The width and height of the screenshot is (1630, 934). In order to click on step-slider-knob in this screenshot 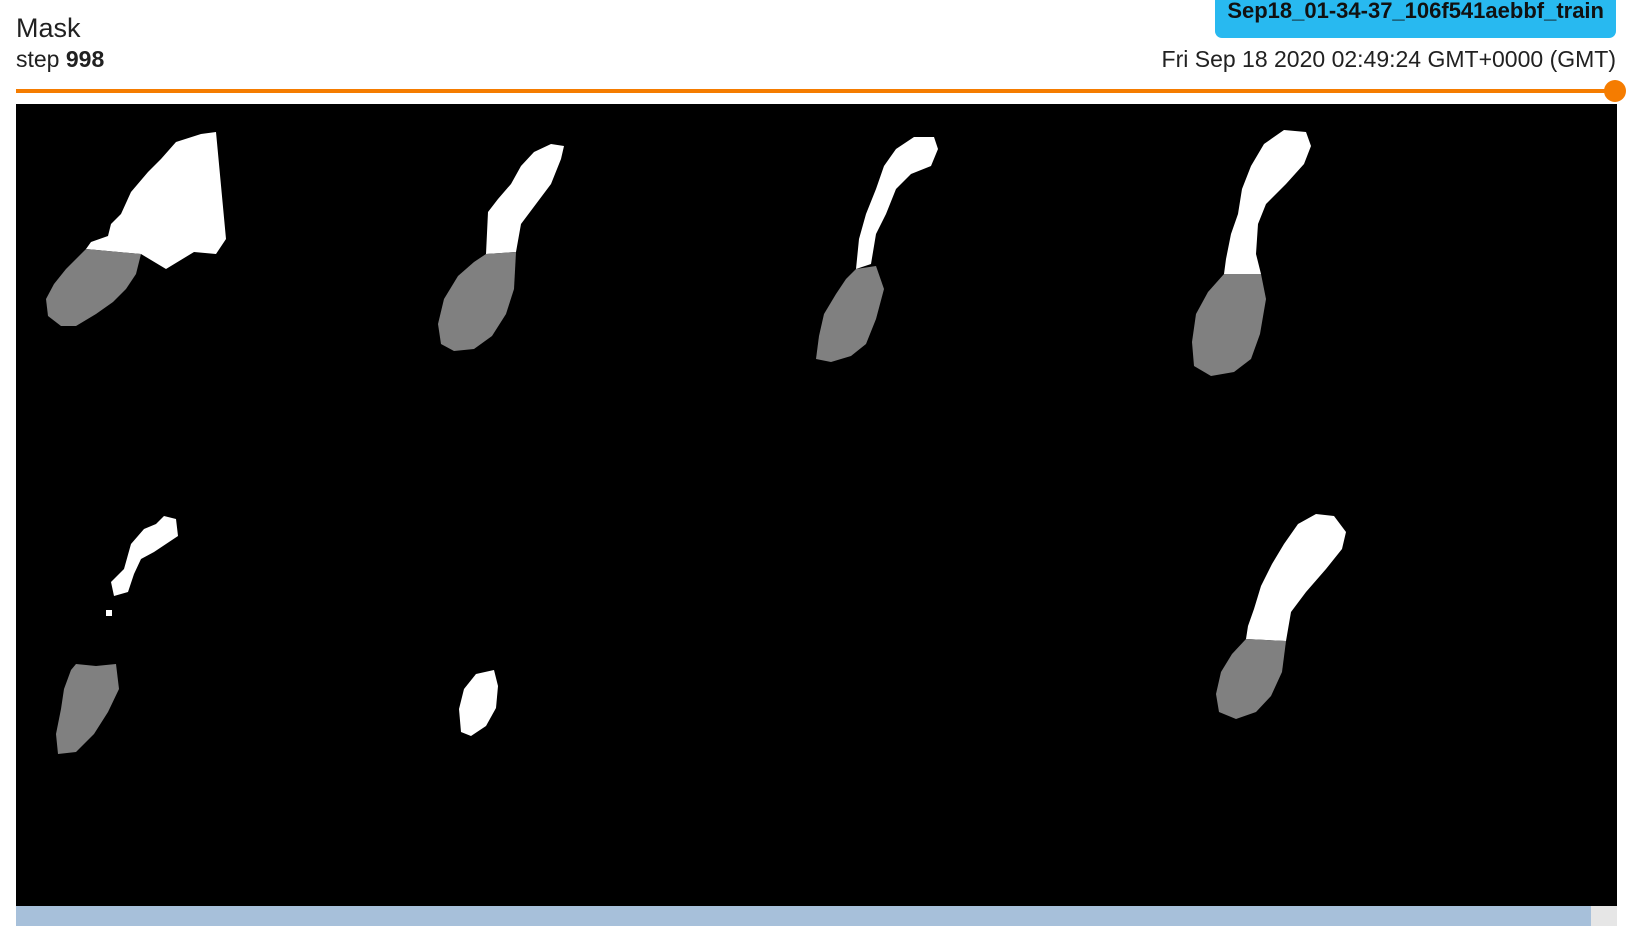, I will do `click(1615, 91)`.